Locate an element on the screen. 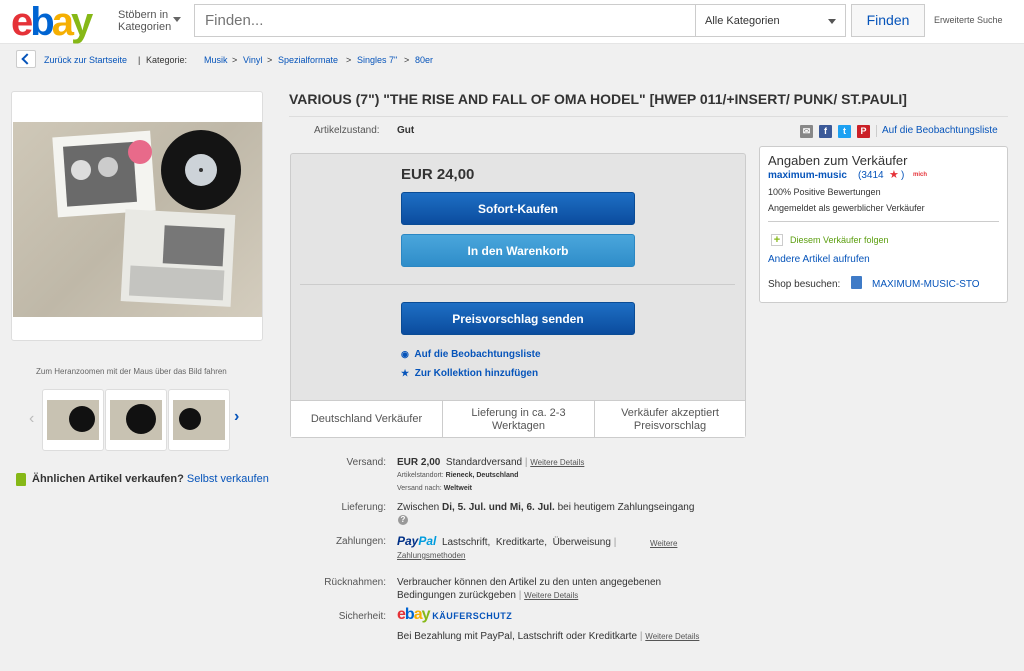 The image size is (1024, 671). item-location: Artikelstandort: Rieneck, Deutschland is located at coordinates (458, 475).